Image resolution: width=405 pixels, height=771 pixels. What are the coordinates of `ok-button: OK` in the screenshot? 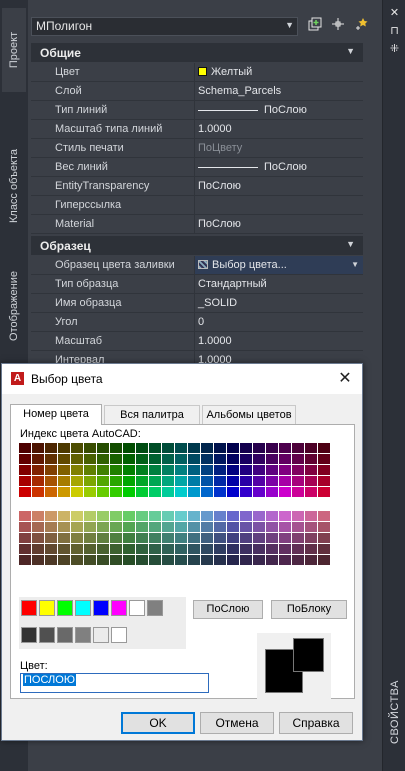 It's located at (158, 723).